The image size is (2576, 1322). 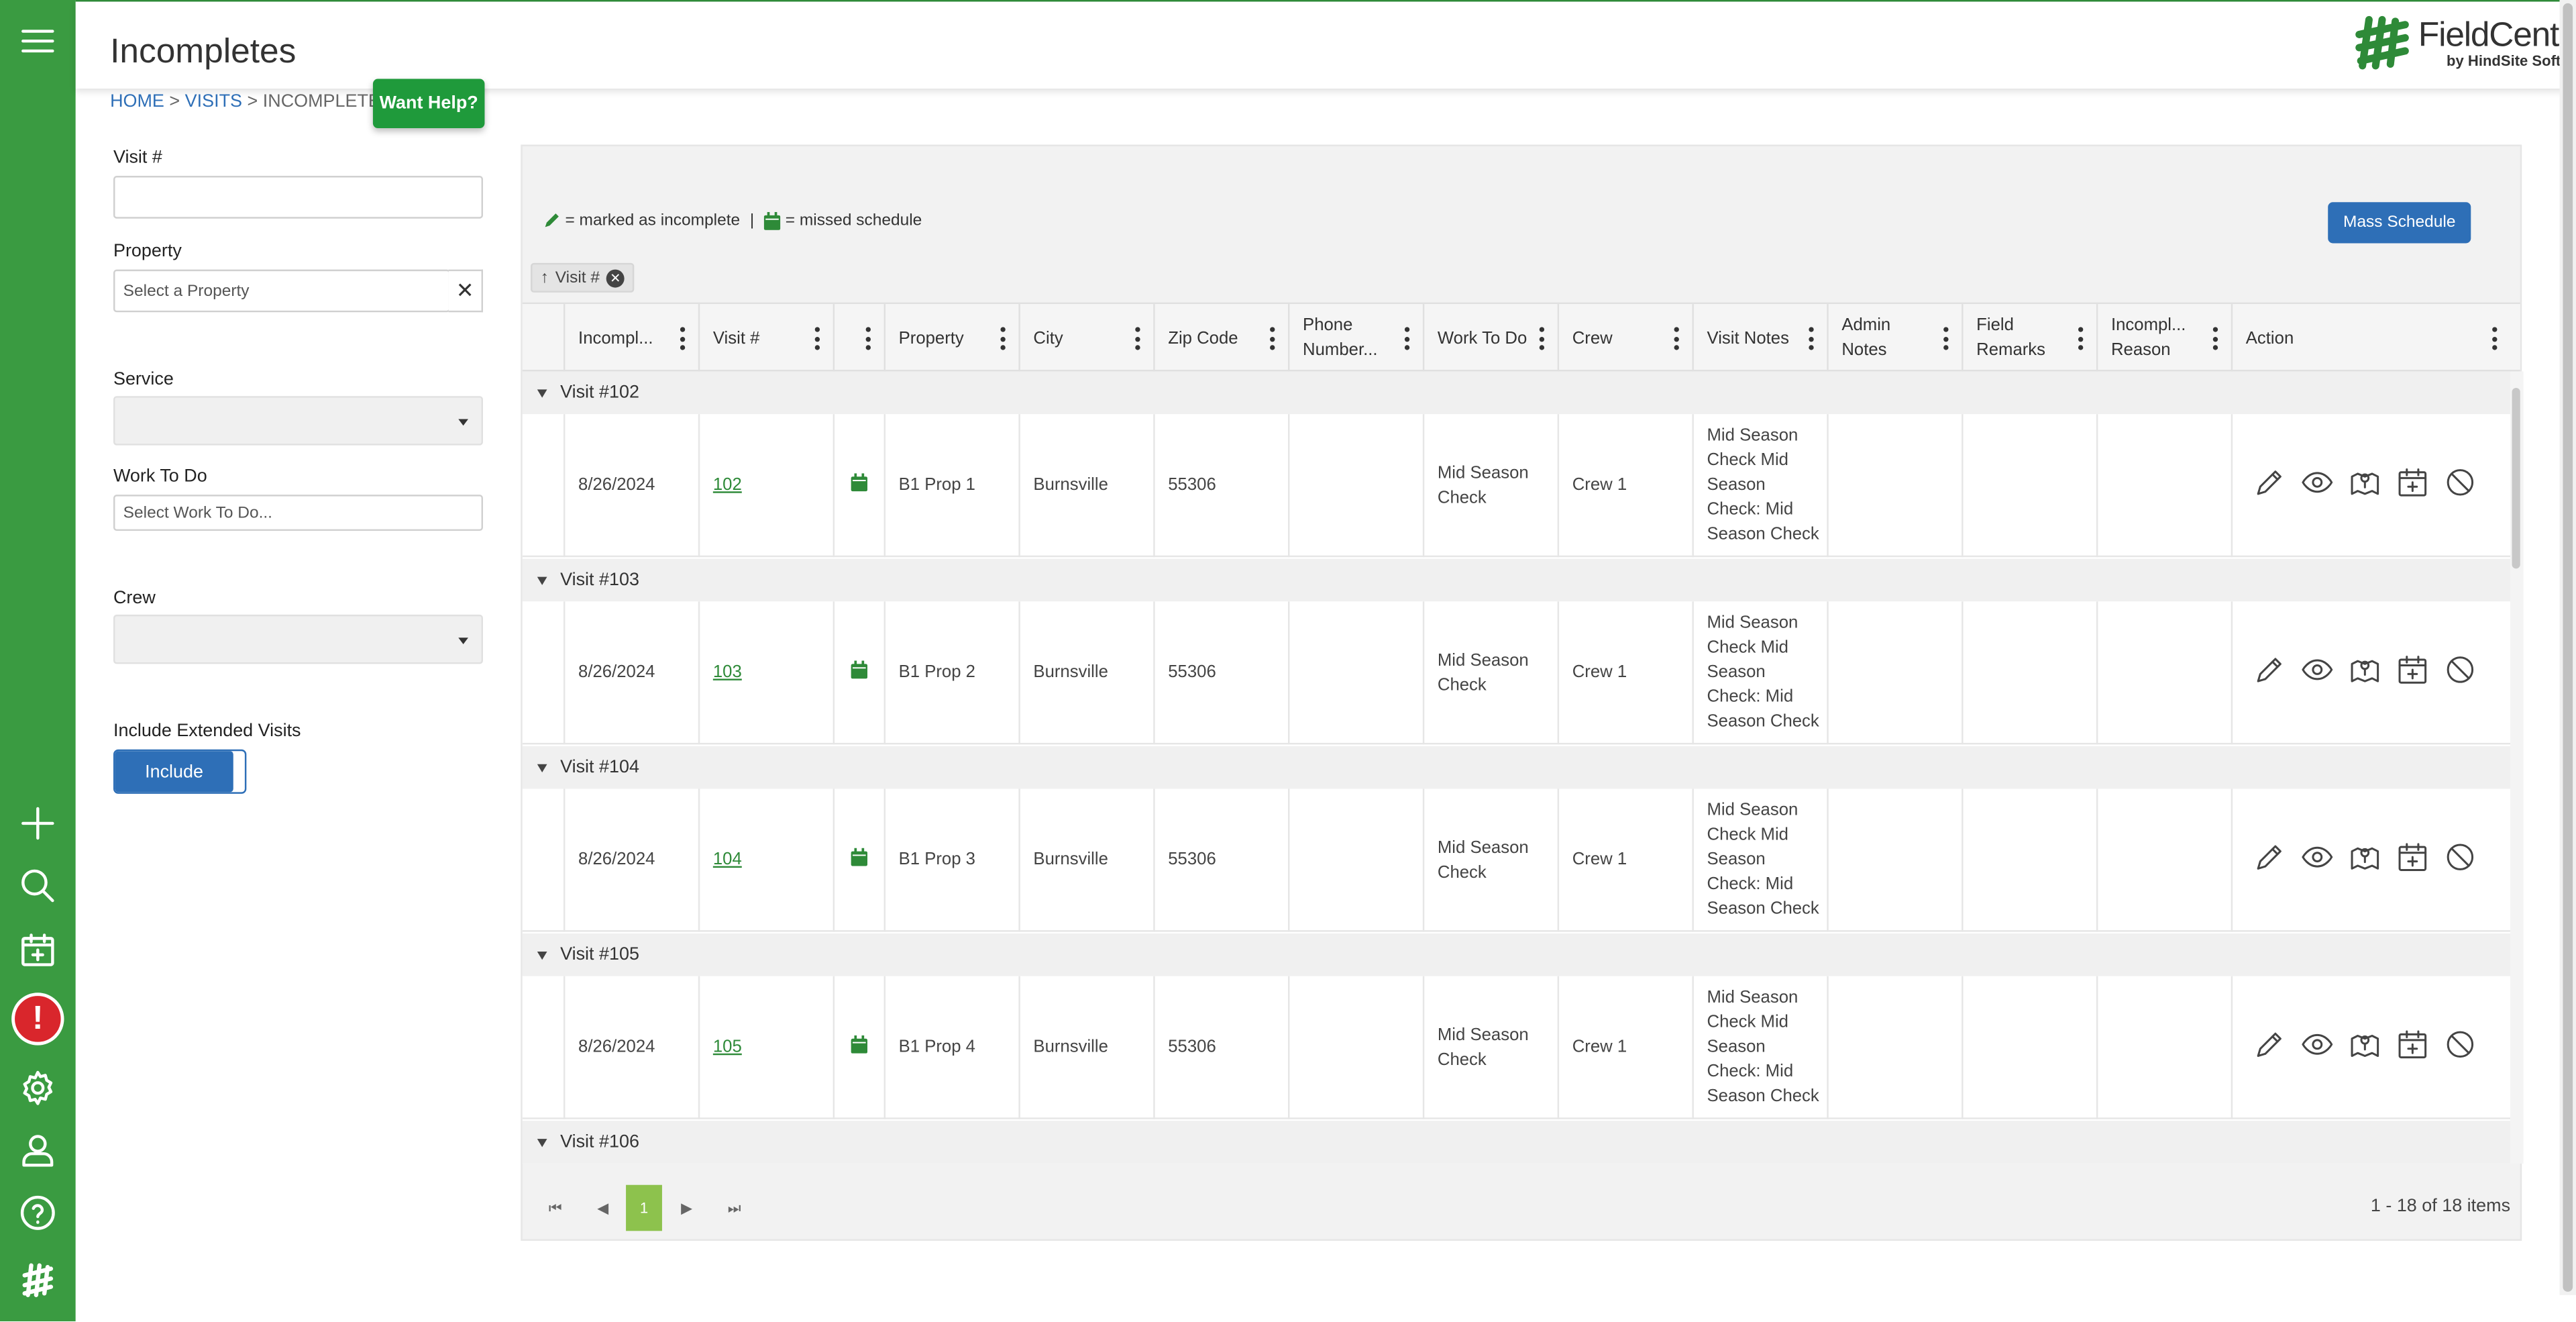 What do you see at coordinates (2517, 767) in the screenshot?
I see `grid-scrollbar` at bounding box center [2517, 767].